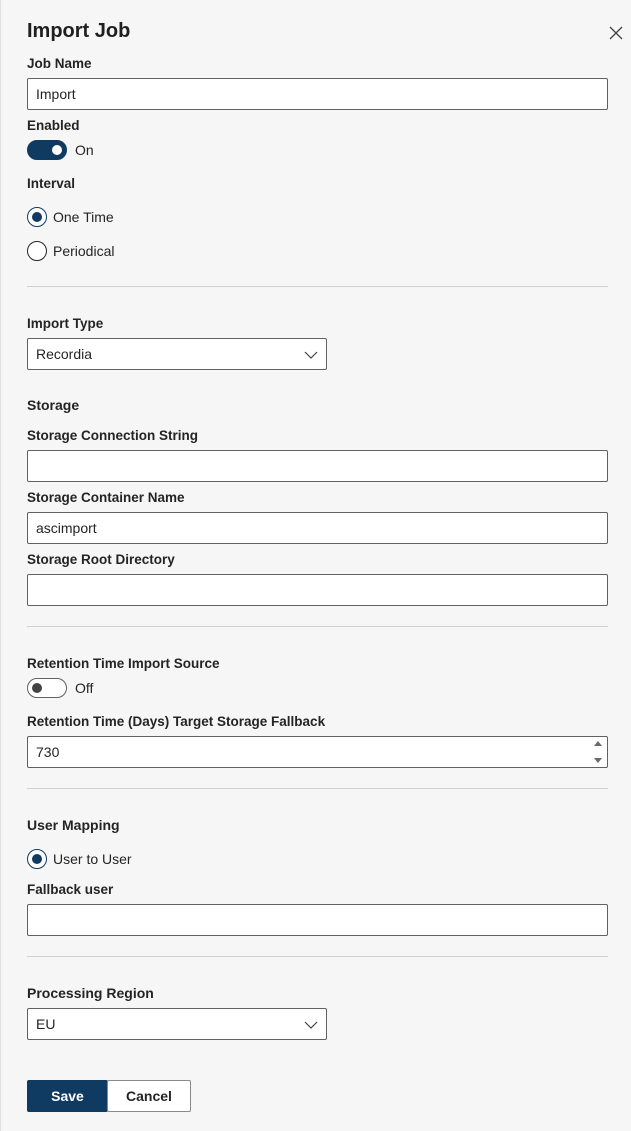 The image size is (631, 1131). Describe the element at coordinates (149, 1096) in the screenshot. I see `cancel-button: Cancel` at that location.